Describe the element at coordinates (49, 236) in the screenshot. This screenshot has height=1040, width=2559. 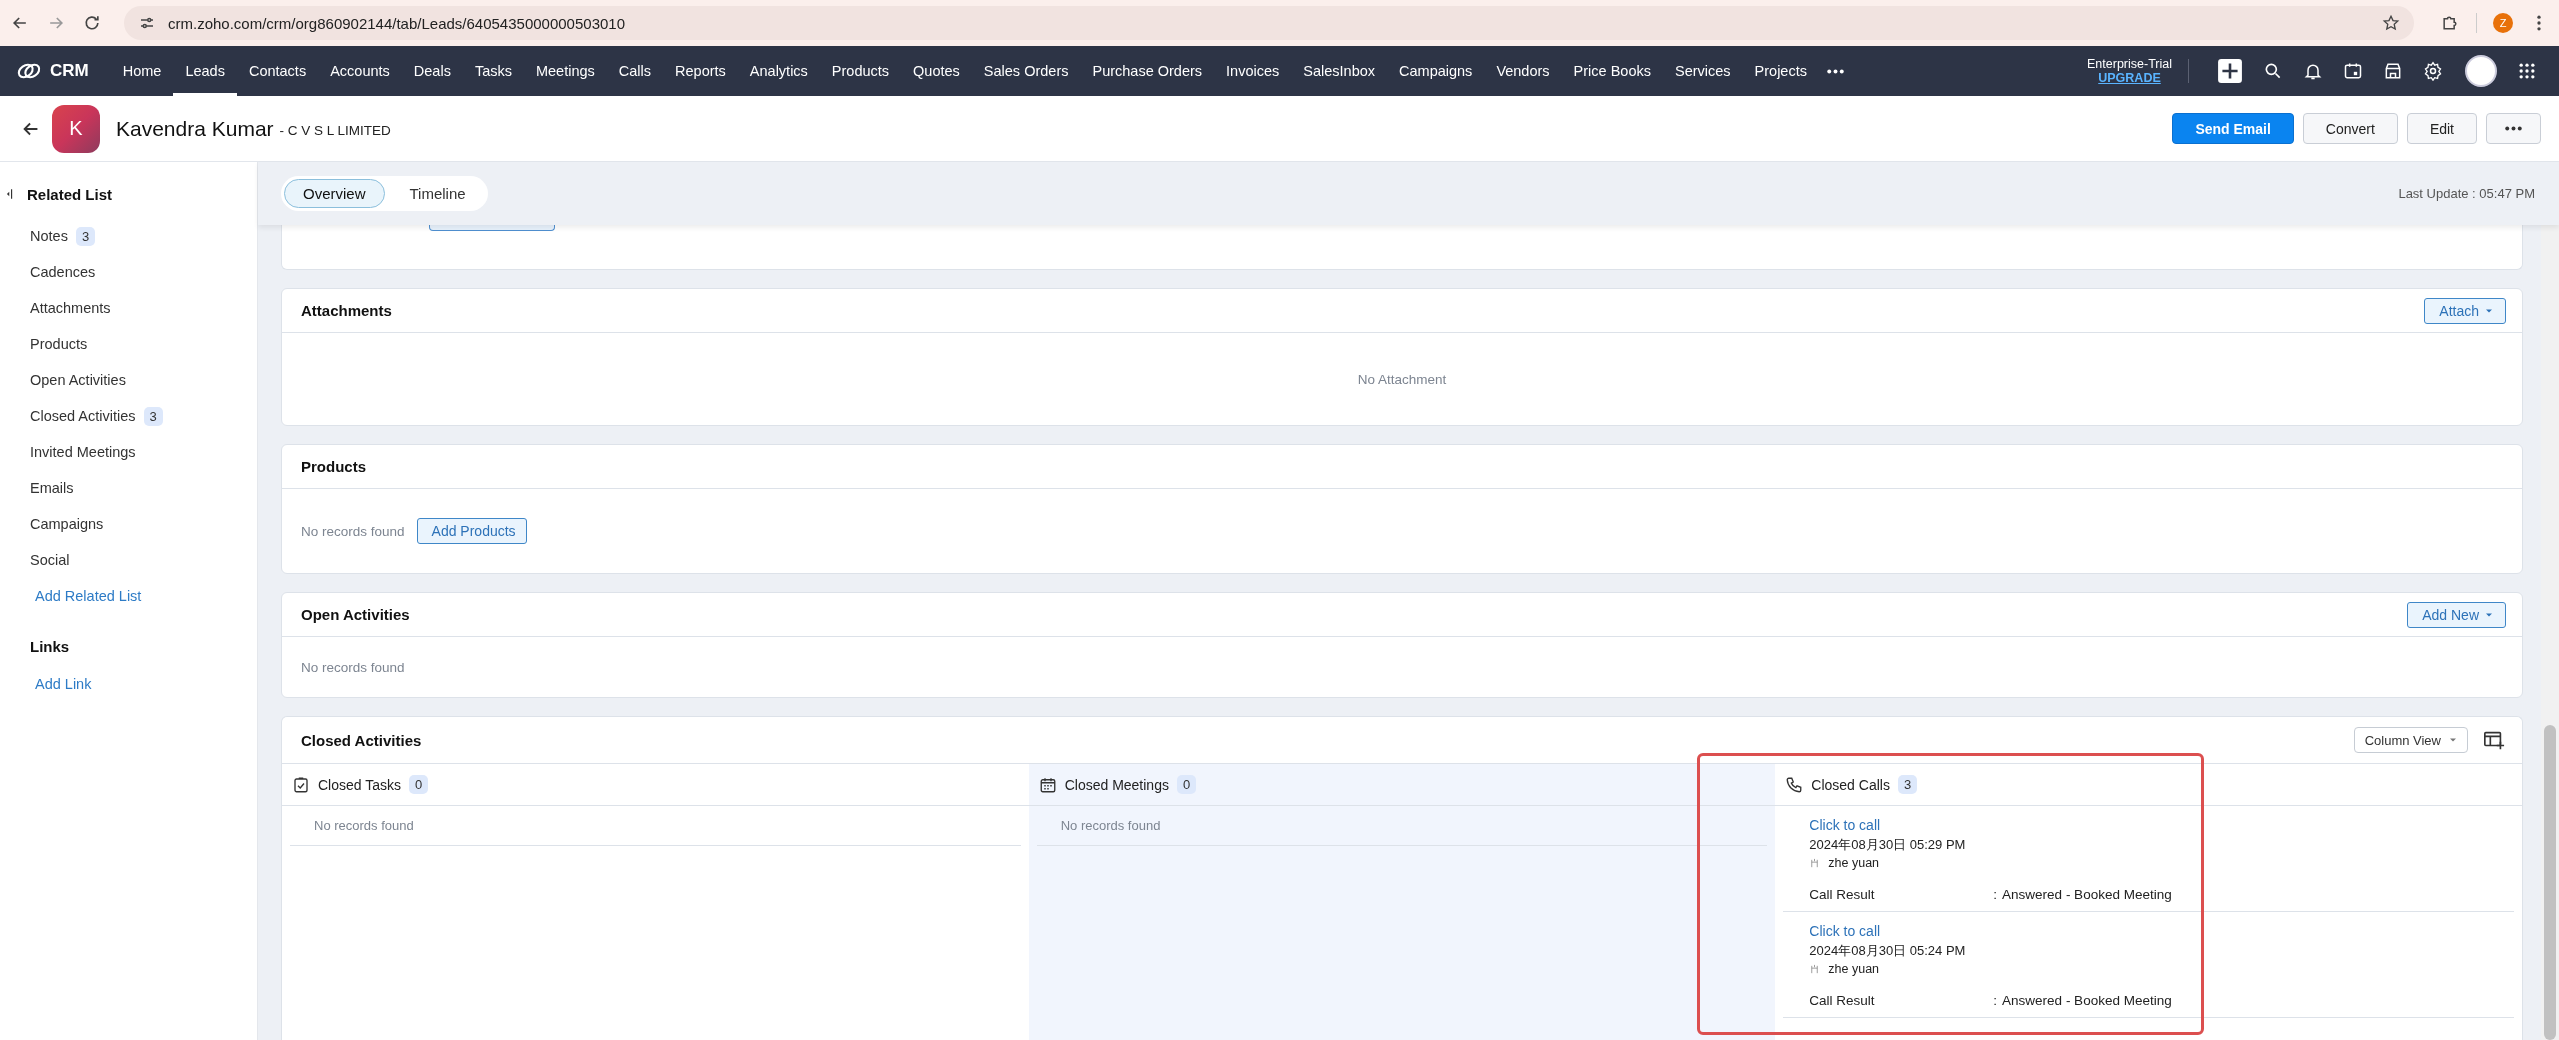
I see `sidebar-item: Notes` at that location.